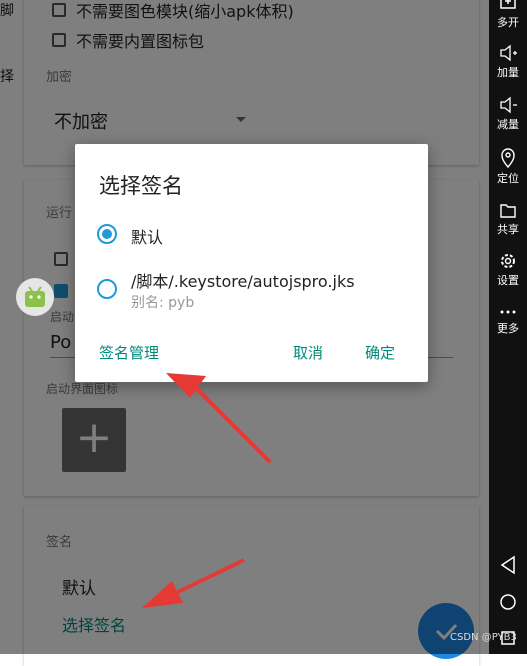  Describe the element at coordinates (219, 418) in the screenshot. I see `arrow-to-manage-button` at that location.